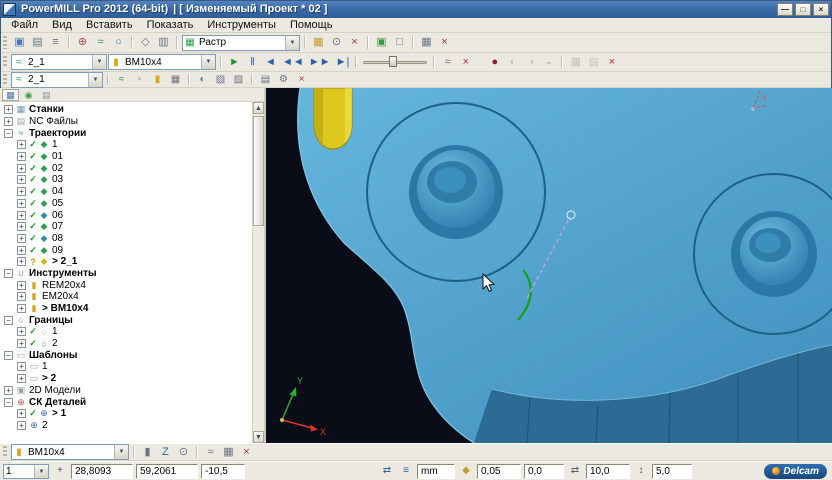 The image size is (832, 480). Describe the element at coordinates (10, 94) in the screenshot. I see `explorer-tab-explorer: ▦` at that location.